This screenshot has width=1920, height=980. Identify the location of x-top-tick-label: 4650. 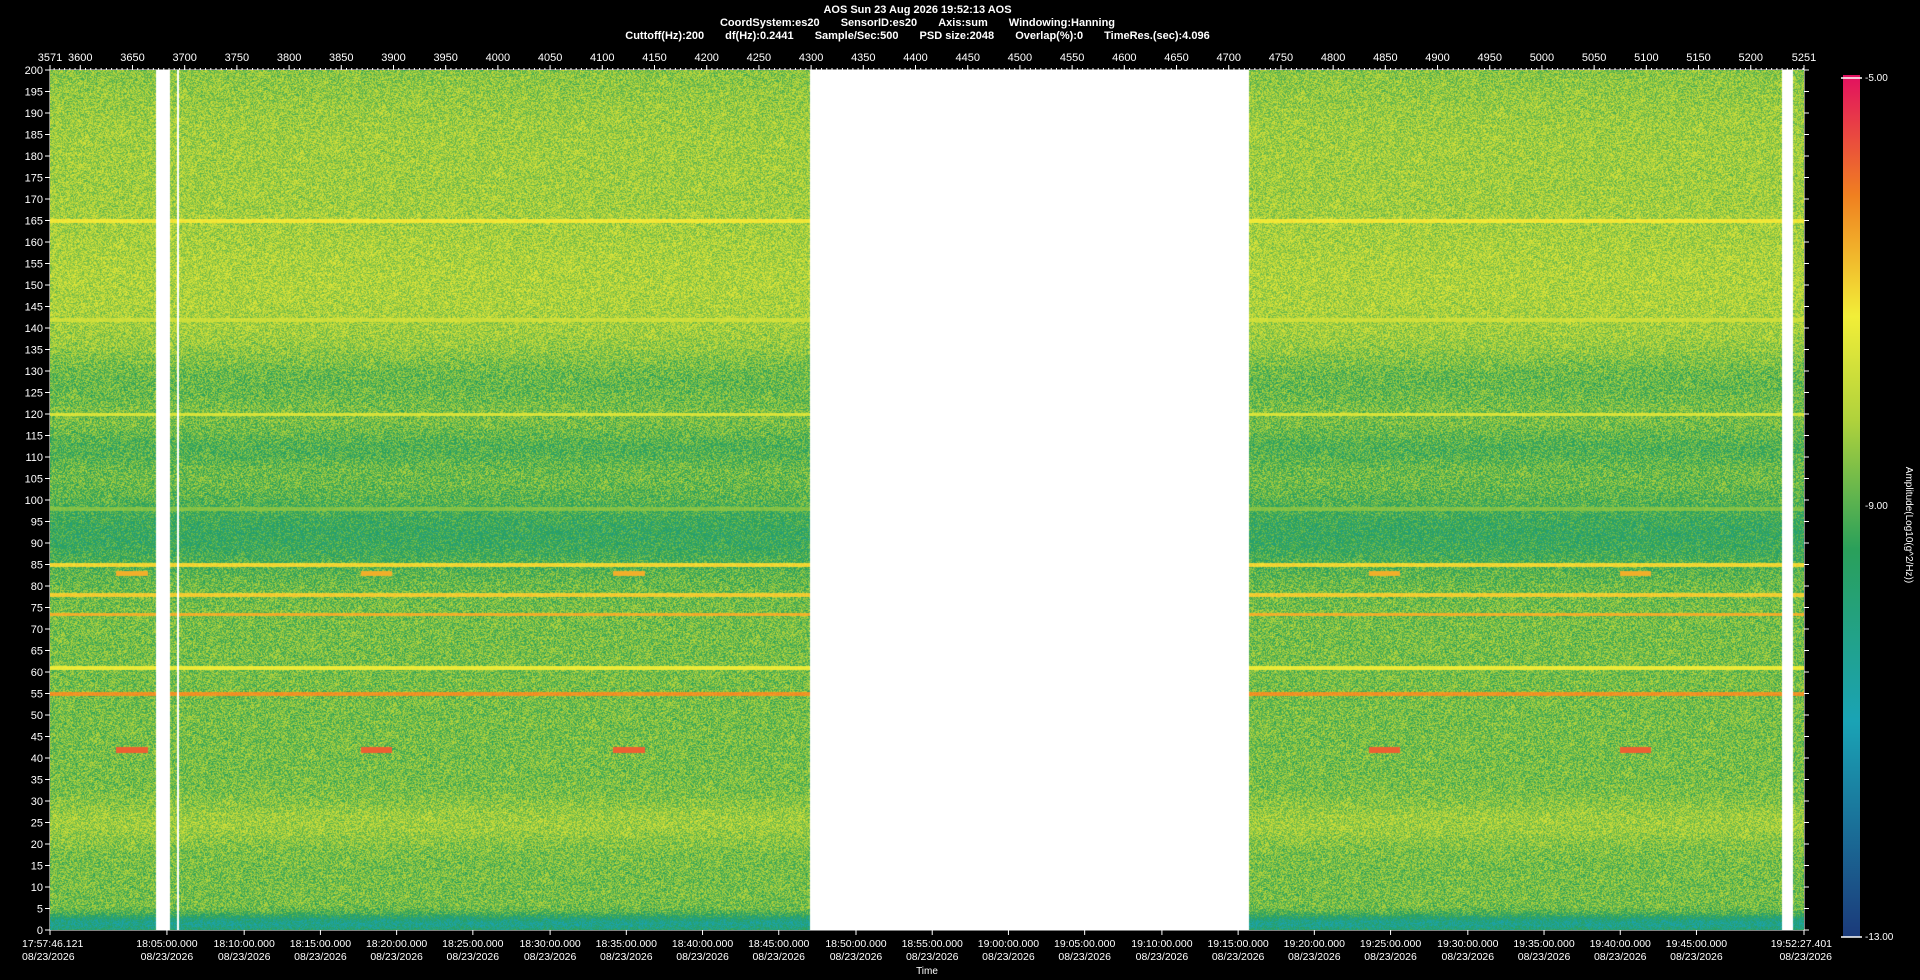
(1176, 58).